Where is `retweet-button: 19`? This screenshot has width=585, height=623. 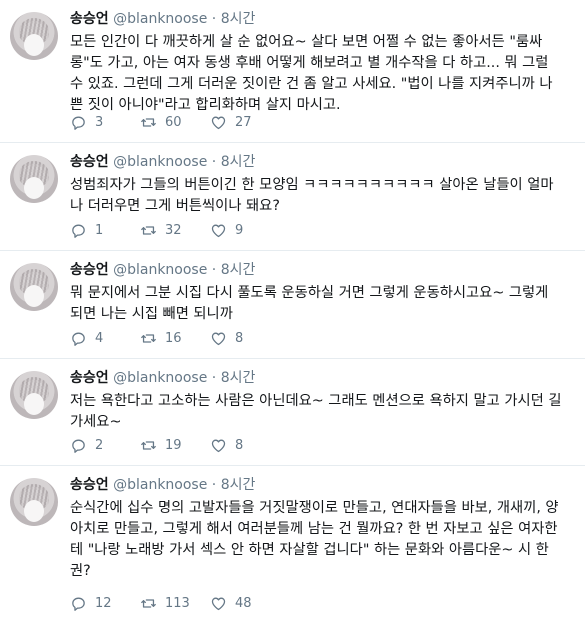
retweet-button: 19 is located at coordinates (175, 445).